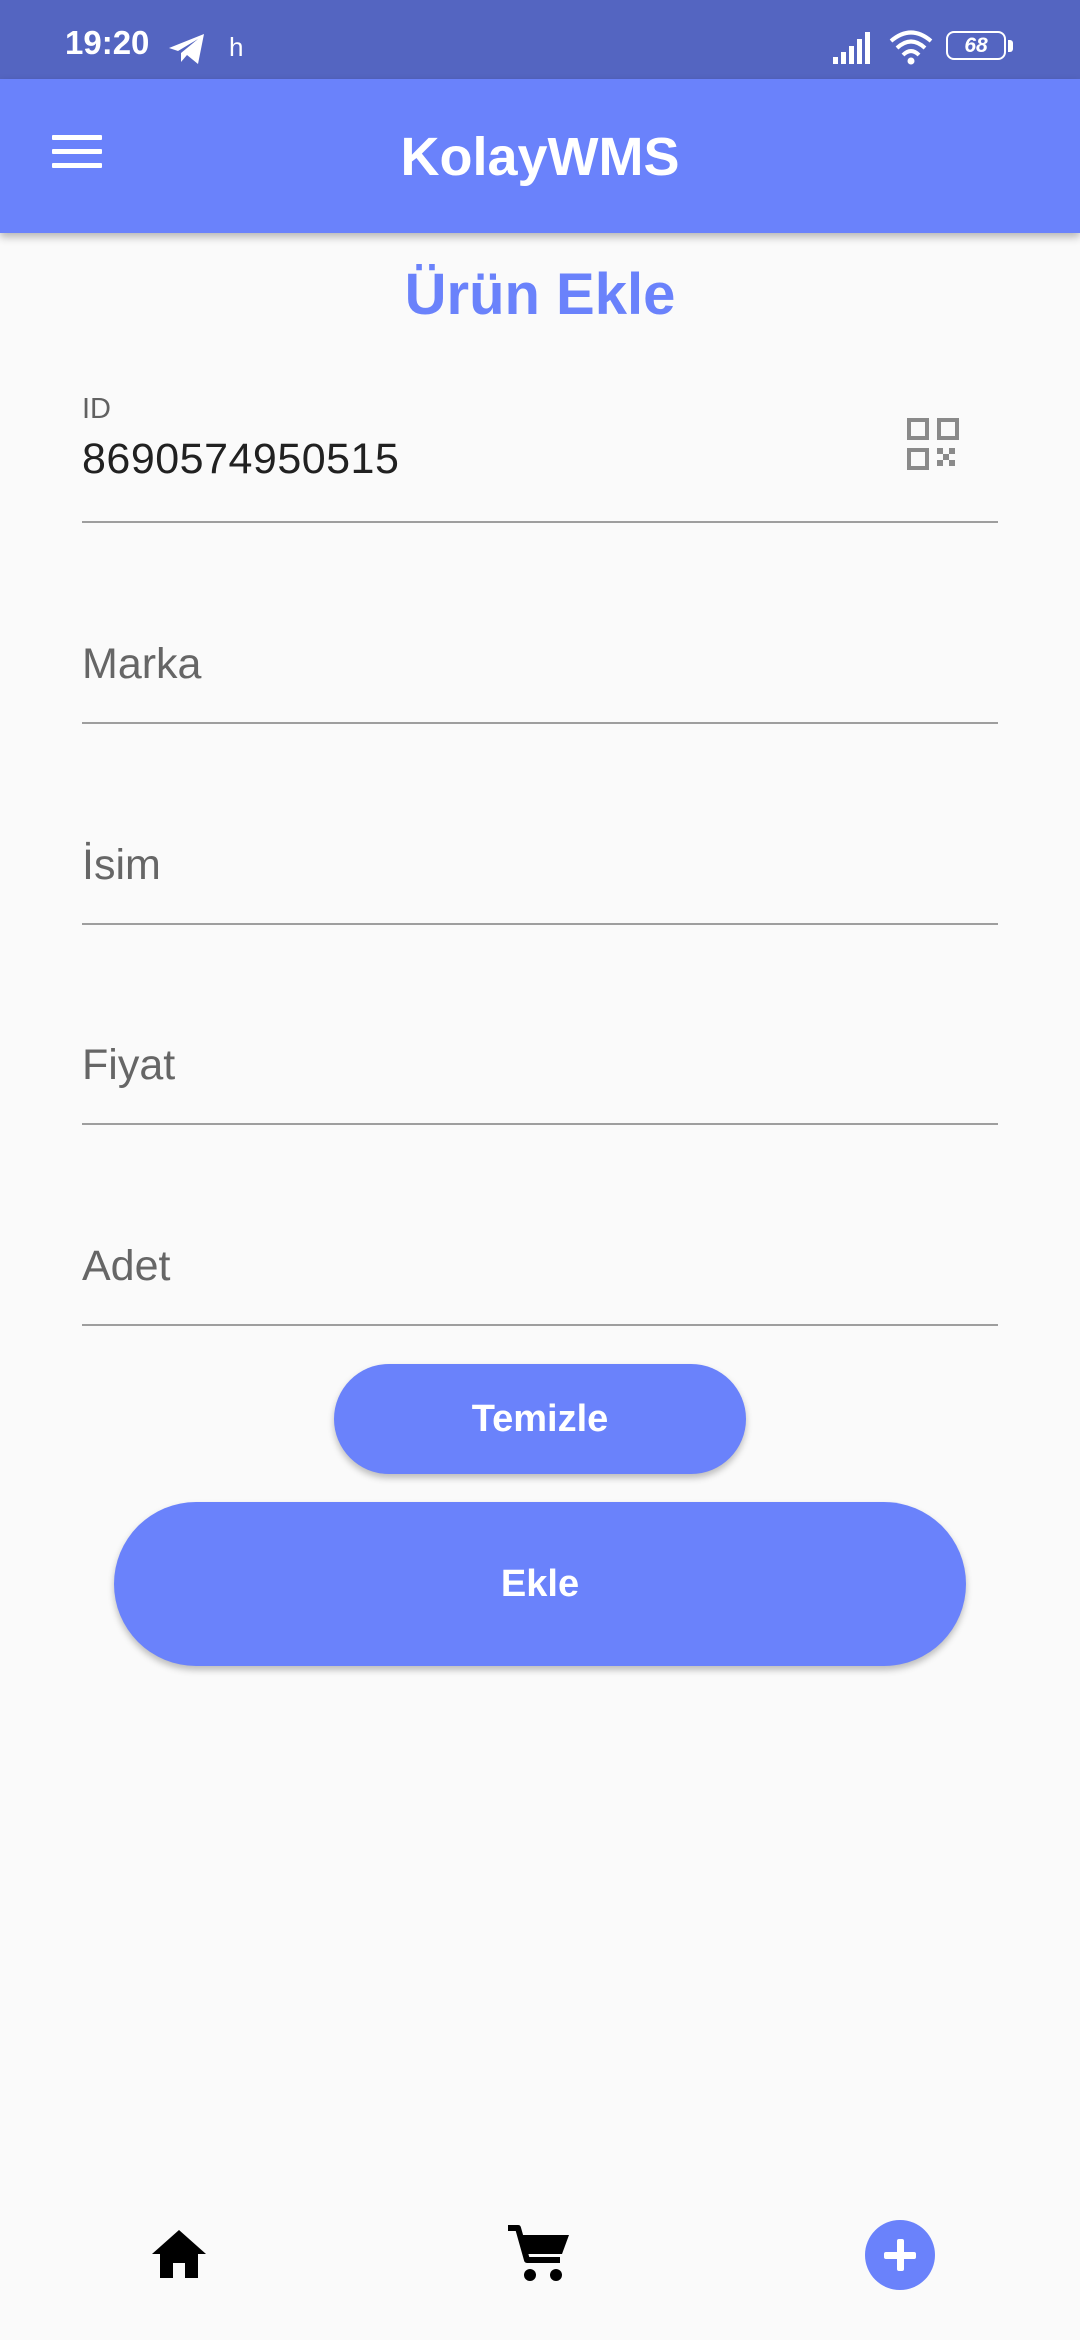 Image resolution: width=1080 pixels, height=2340 pixels. What do you see at coordinates (240, 459) in the screenshot?
I see `id-field-value: 8690574950515` at bounding box center [240, 459].